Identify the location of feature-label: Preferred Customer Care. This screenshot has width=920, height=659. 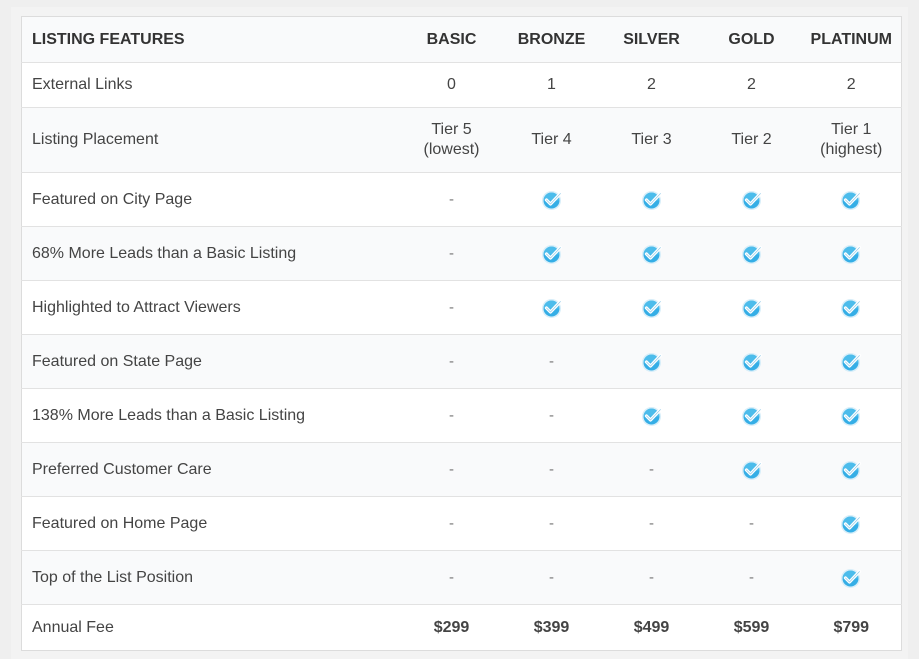
(211, 469).